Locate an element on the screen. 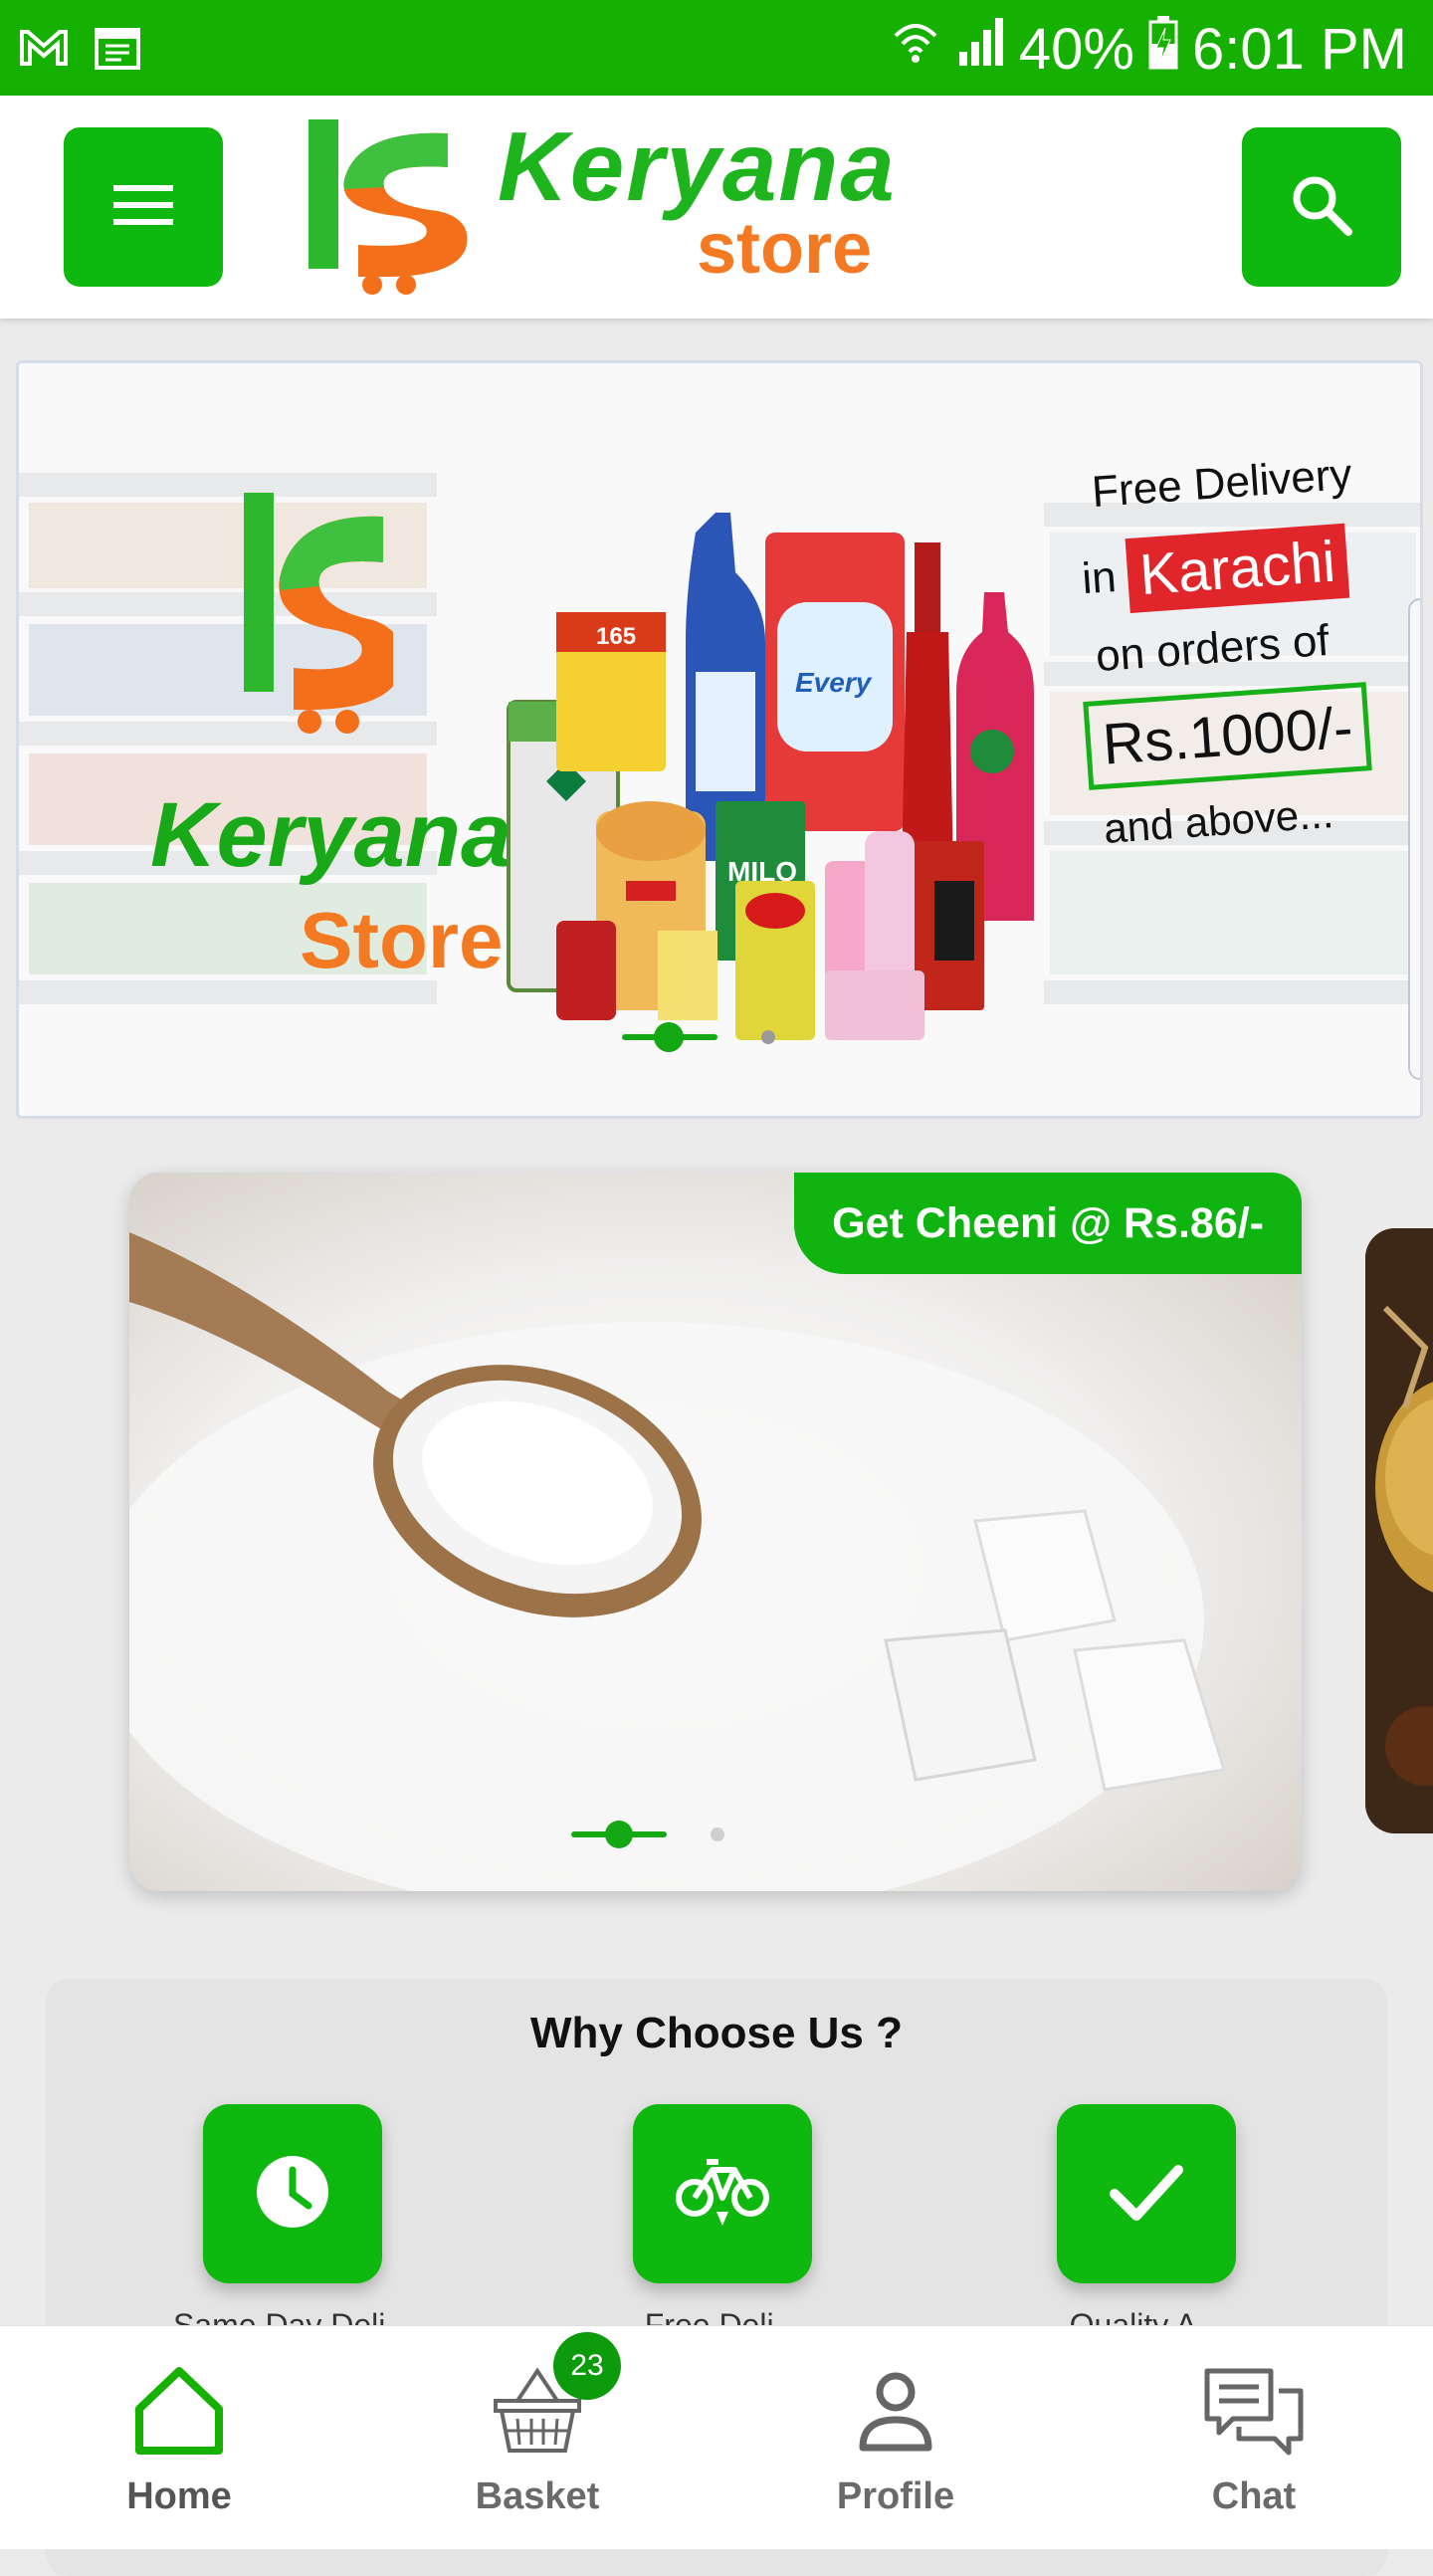  clock-icon is located at coordinates (292, 2194).